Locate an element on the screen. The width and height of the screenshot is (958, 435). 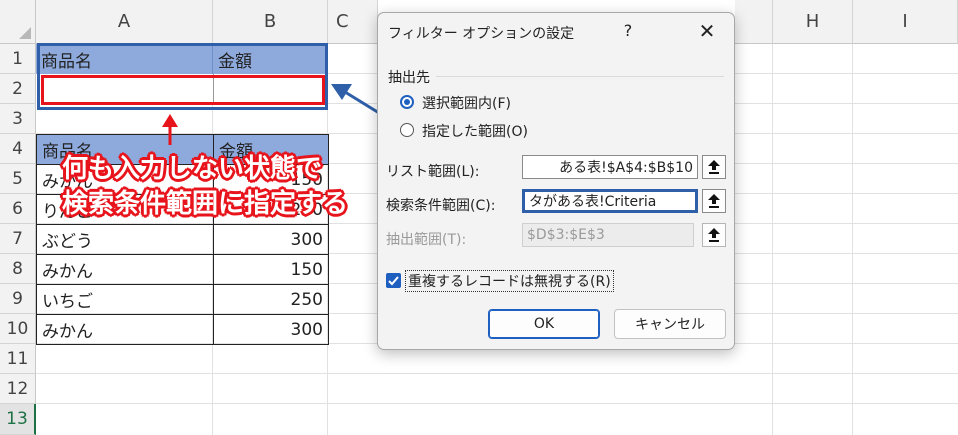
criteria-range-collapse-button is located at coordinates (714, 201).